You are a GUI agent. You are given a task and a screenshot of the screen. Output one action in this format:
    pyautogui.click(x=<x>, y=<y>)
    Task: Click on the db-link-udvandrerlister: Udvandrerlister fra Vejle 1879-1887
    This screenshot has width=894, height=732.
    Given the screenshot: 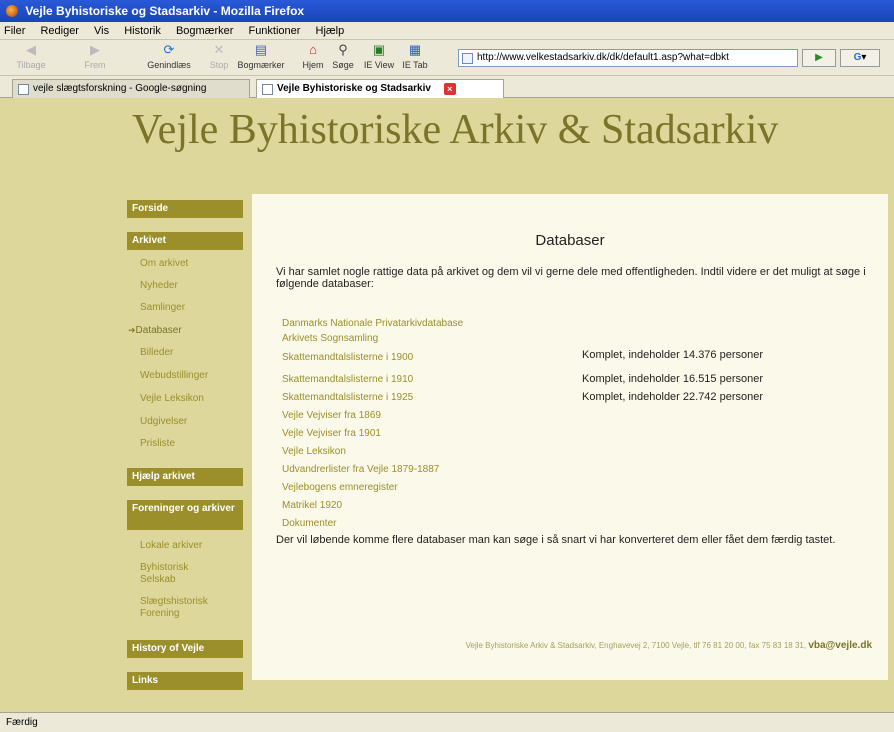 What is the action you would take?
    pyautogui.click(x=360, y=469)
    